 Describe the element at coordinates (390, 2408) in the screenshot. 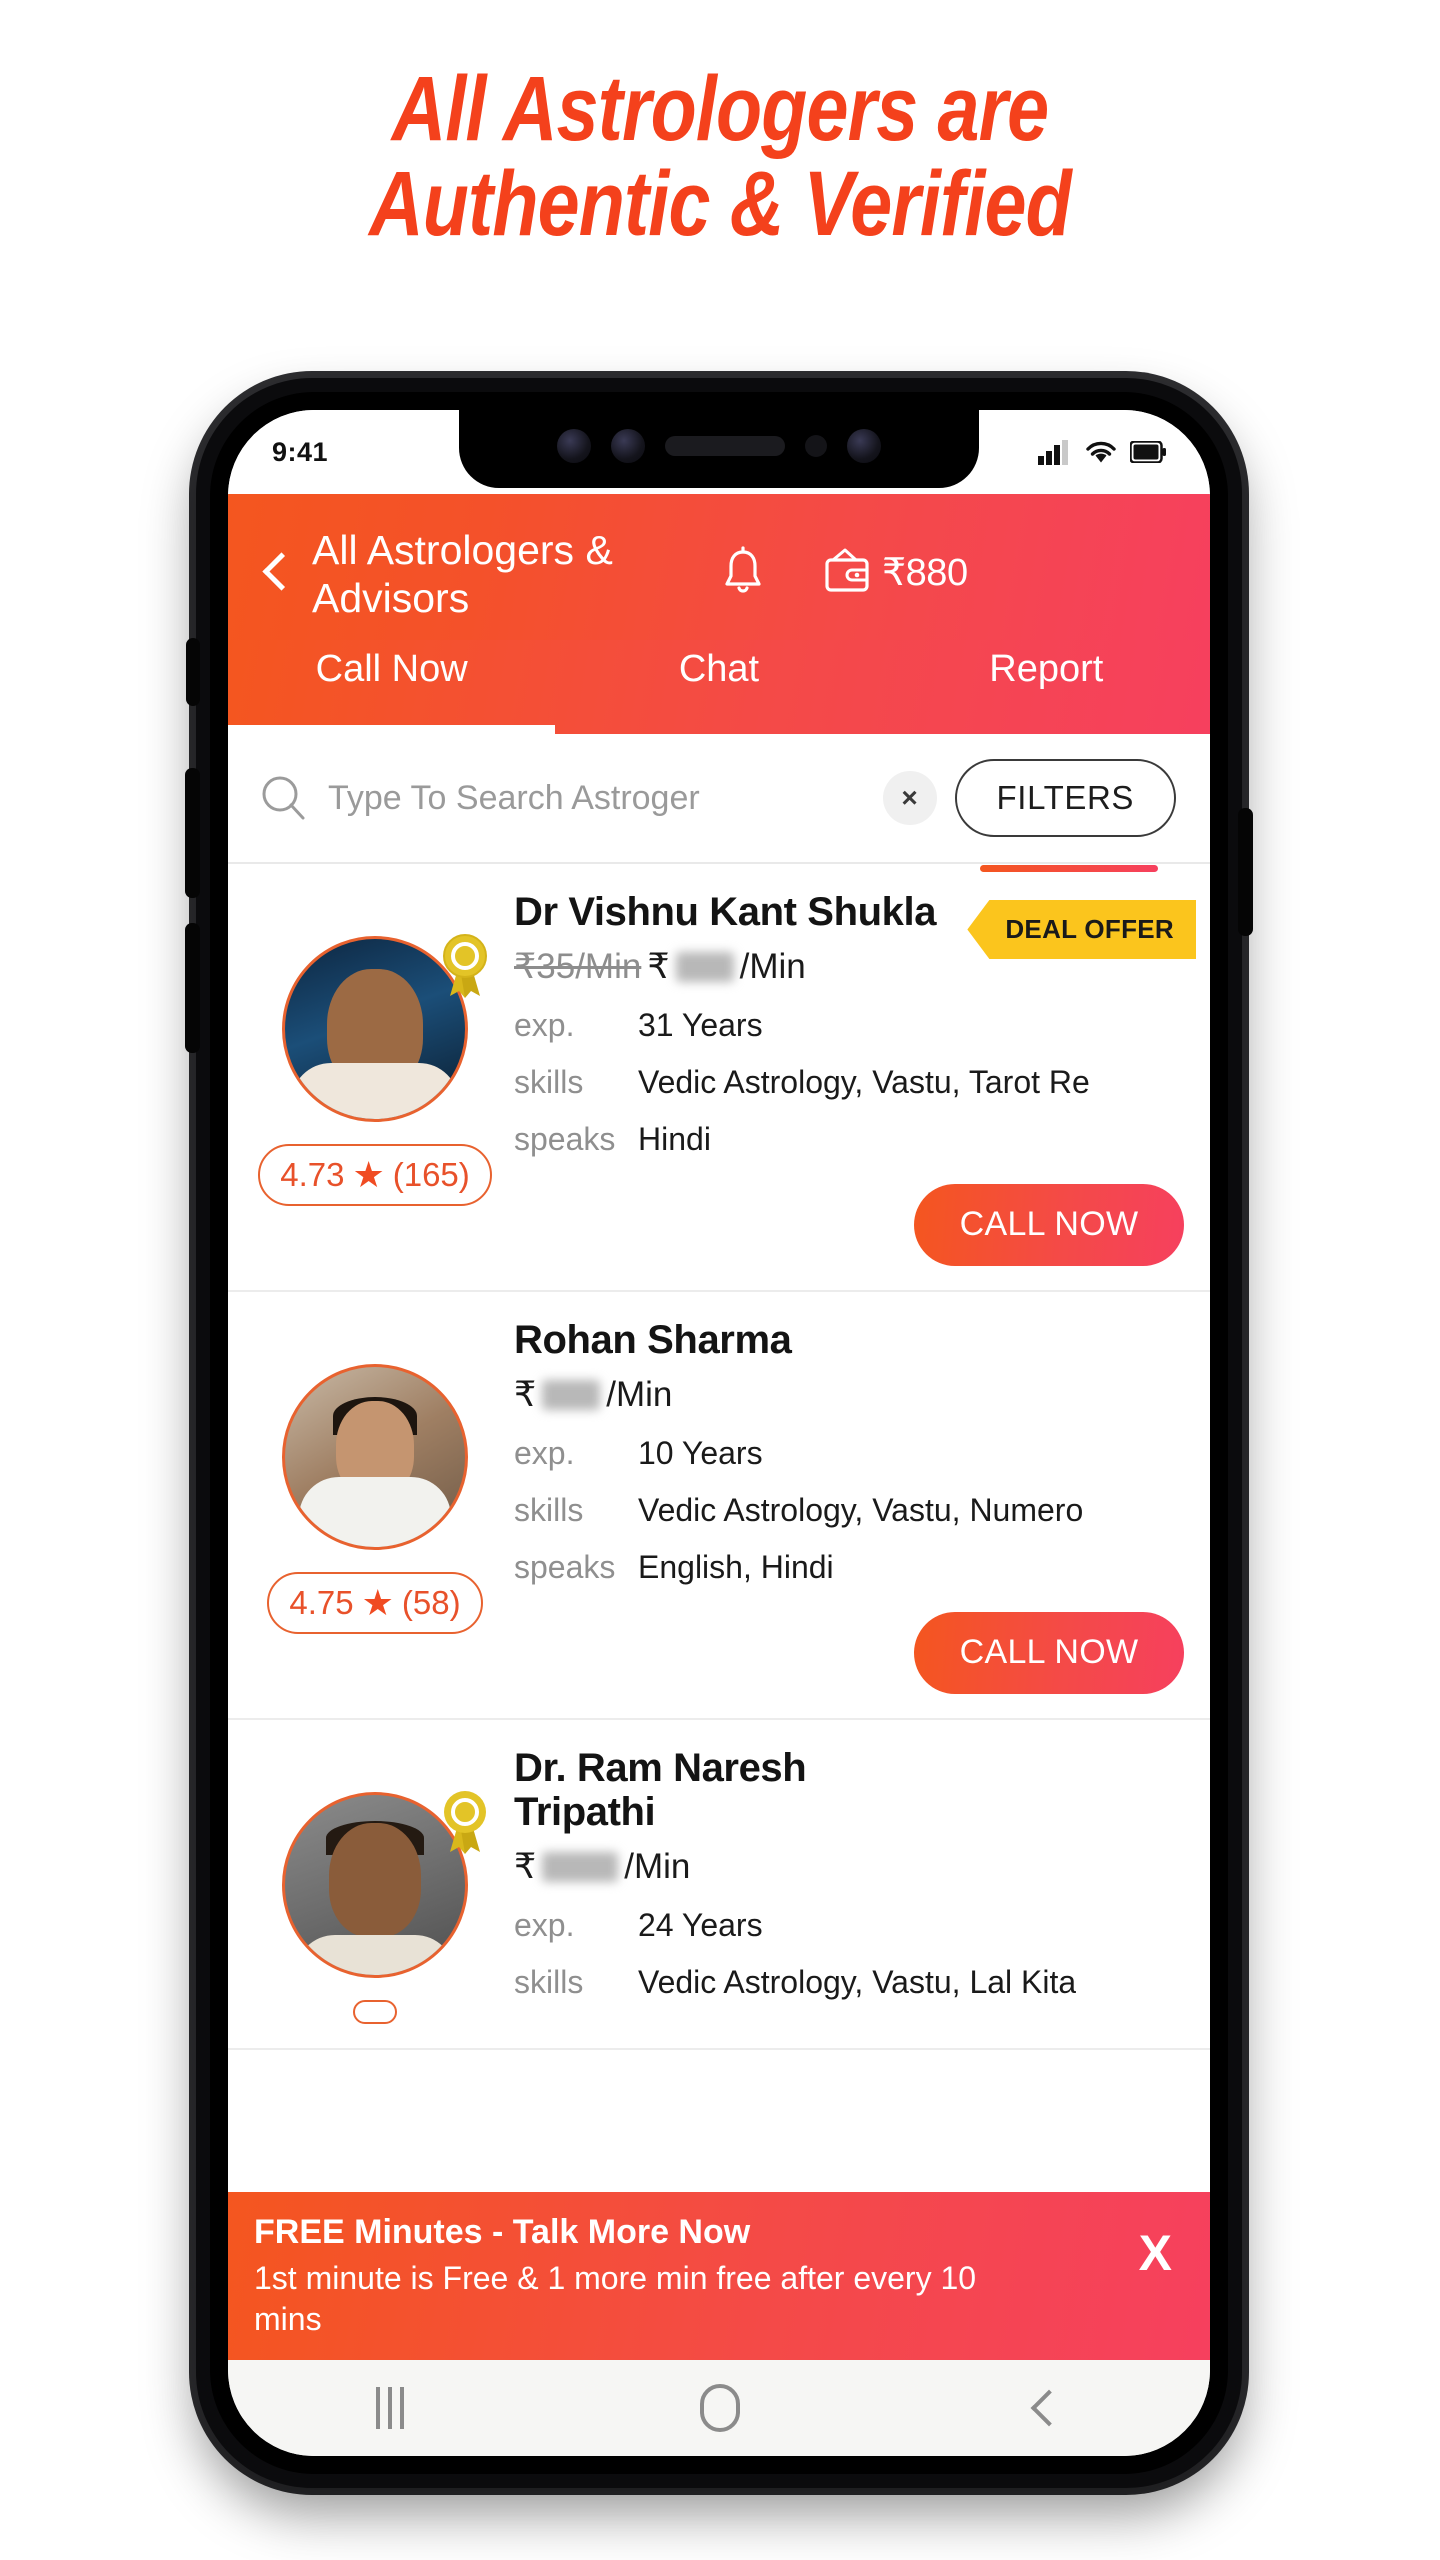

I see `recents-icon` at that location.